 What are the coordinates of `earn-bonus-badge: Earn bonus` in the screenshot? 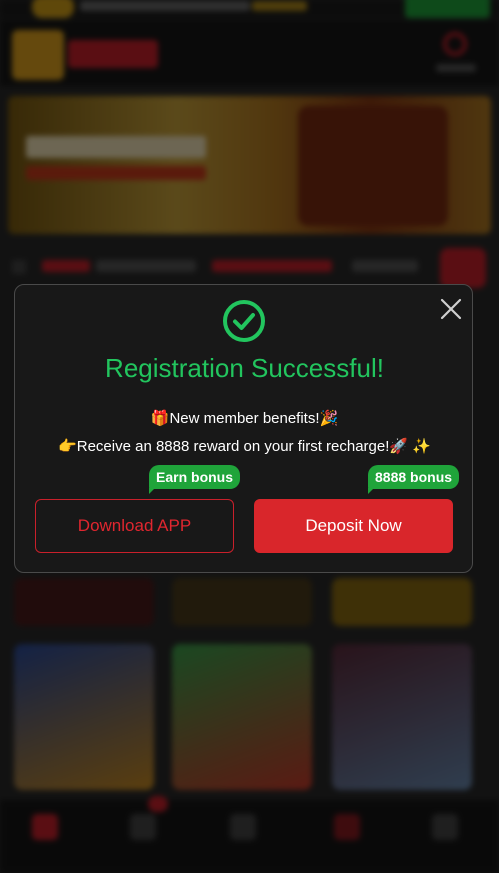 It's located at (195, 479).